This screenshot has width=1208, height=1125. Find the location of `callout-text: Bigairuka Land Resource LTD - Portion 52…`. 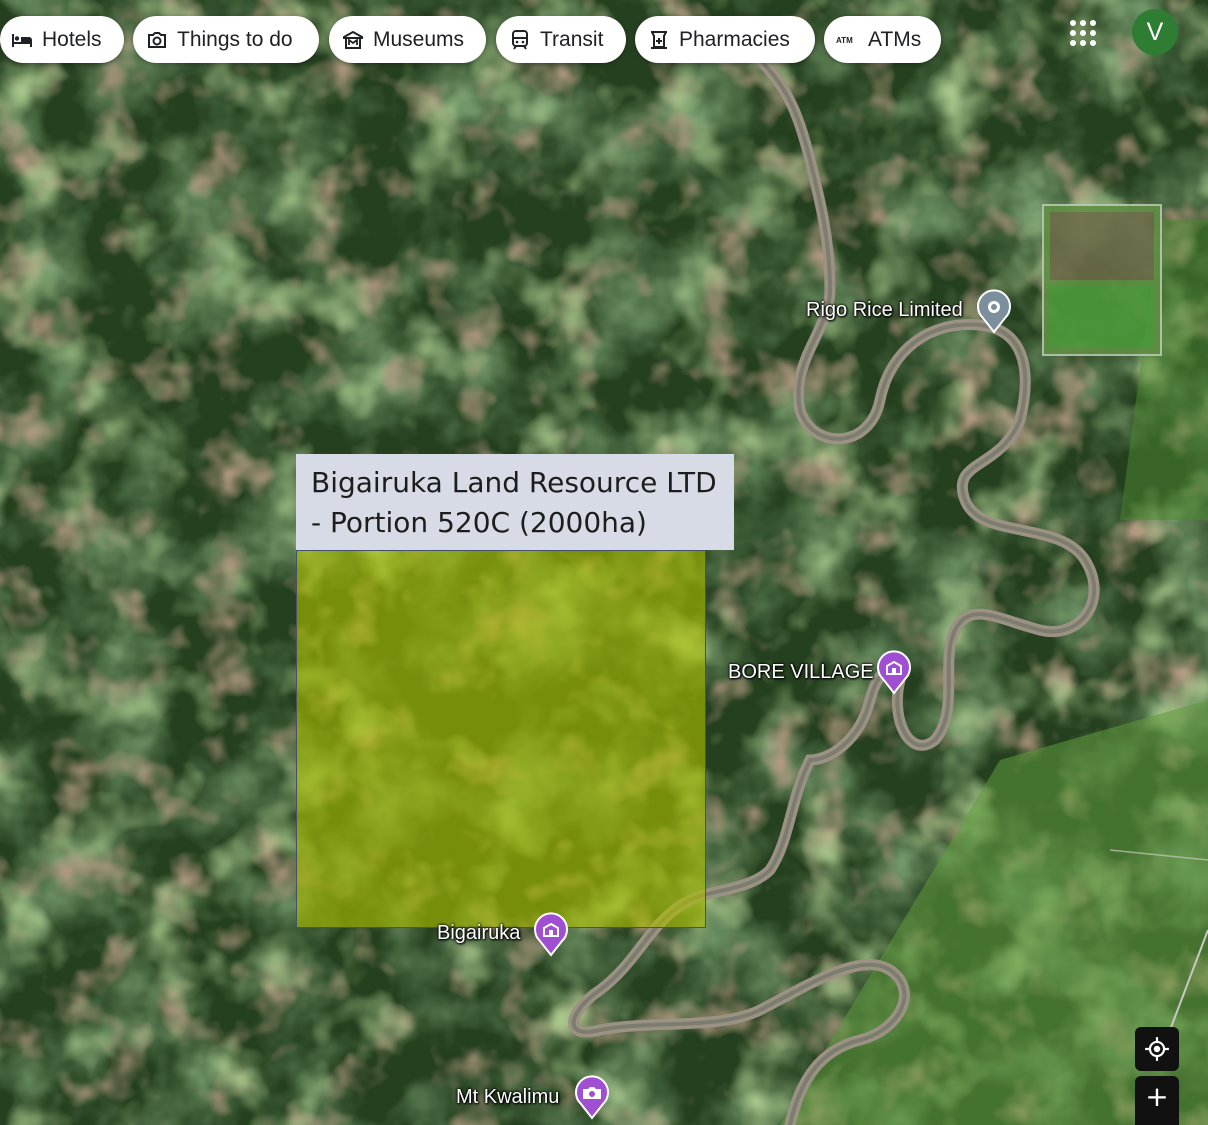

callout-text: Bigairuka Land Resource LTD - Portion 52… is located at coordinates (514, 502).